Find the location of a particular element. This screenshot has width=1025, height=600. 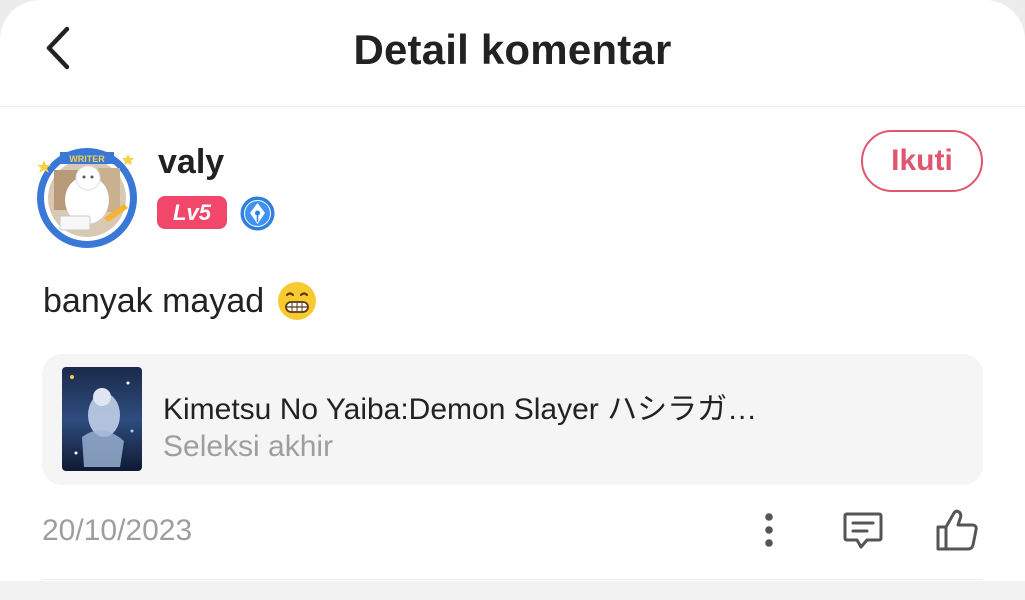

comment-body: banyak mayad is located at coordinates (180, 301).